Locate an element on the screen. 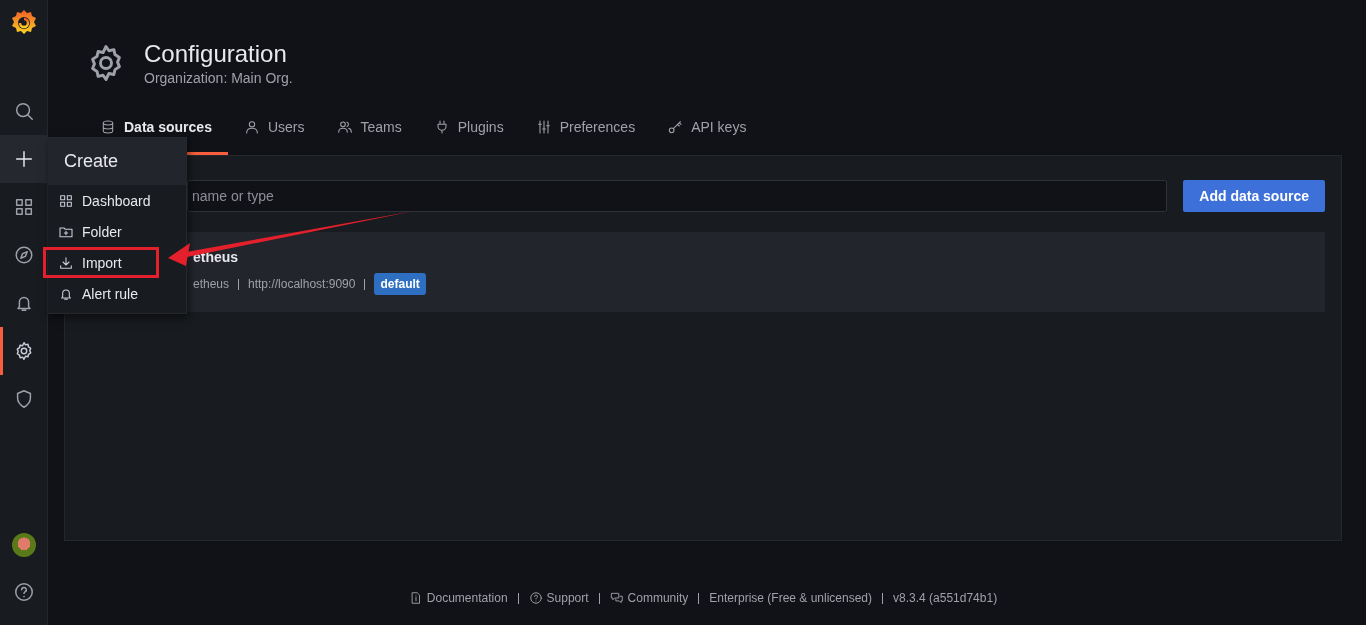 The width and height of the screenshot is (1366, 625). page-title: Configuration is located at coordinates (216, 54).